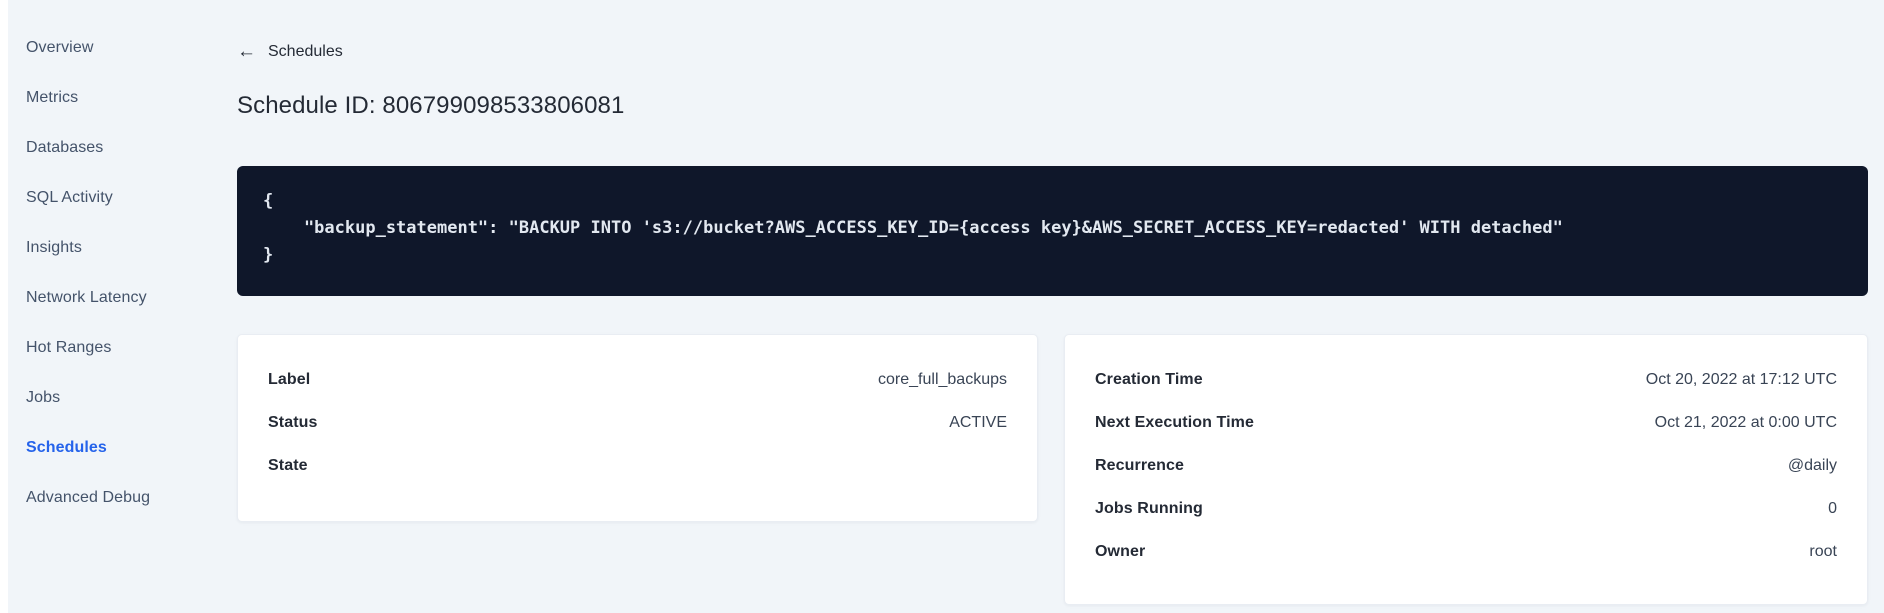 This screenshot has height=613, width=1884. What do you see at coordinates (118, 298) in the screenshot?
I see `sidebar-item-network-latency: Network Latency` at bounding box center [118, 298].